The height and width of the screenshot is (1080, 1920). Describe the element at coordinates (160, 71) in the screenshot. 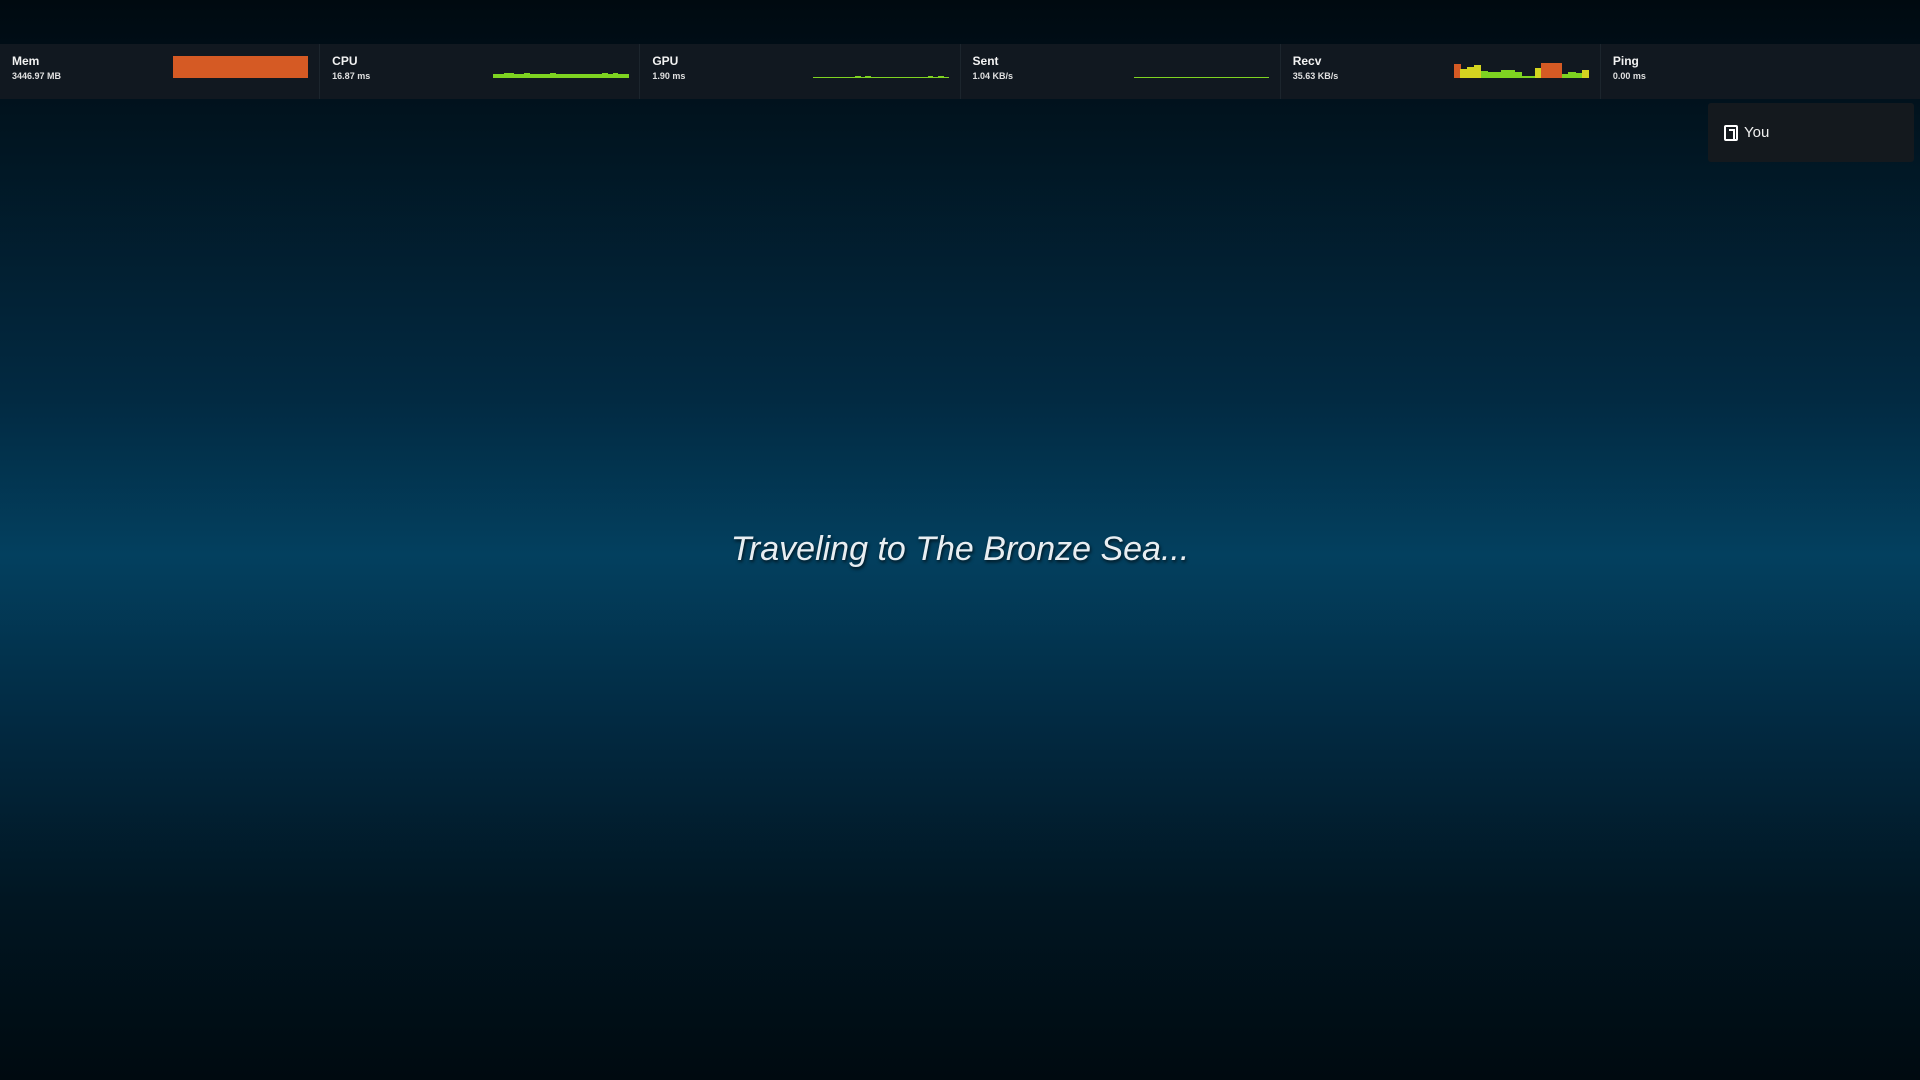

I see `stat-panel-mem: Mem 3446.97 MB` at that location.